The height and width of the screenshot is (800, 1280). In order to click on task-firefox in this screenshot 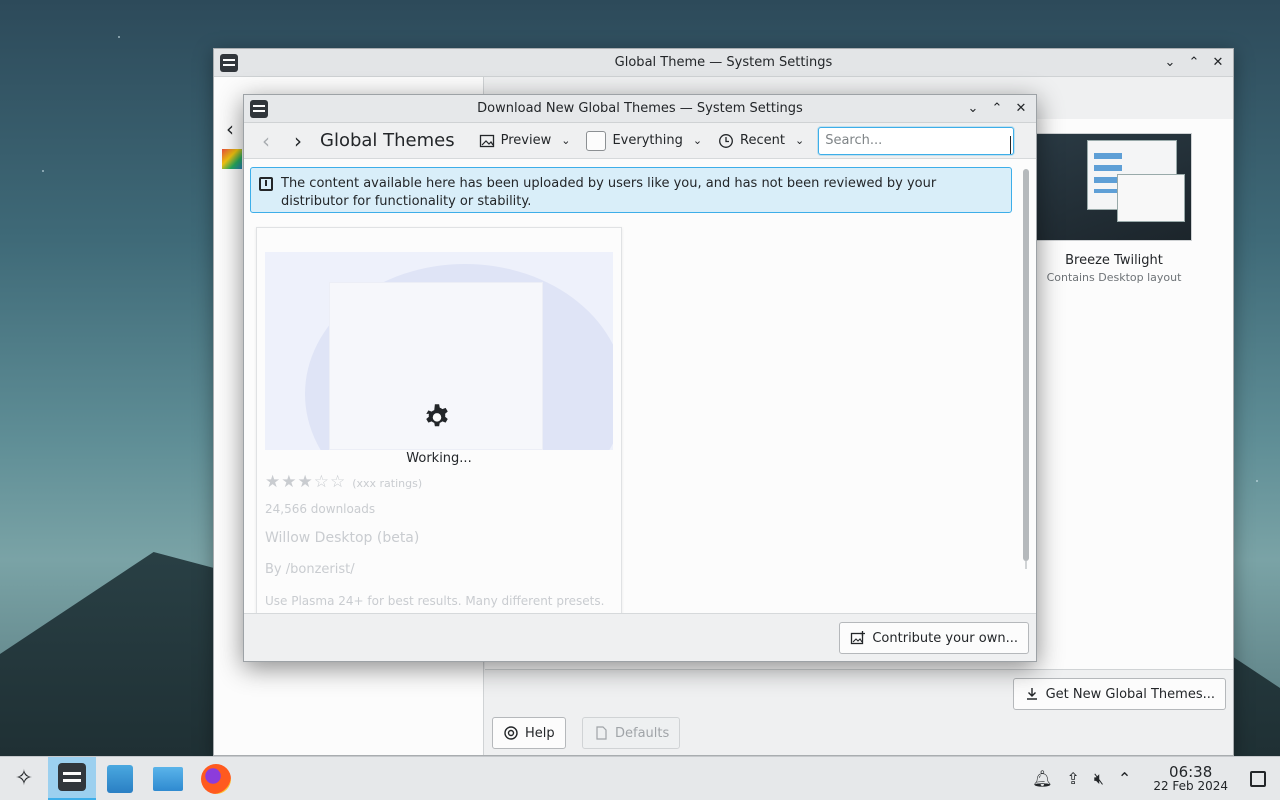, I will do `click(216, 778)`.